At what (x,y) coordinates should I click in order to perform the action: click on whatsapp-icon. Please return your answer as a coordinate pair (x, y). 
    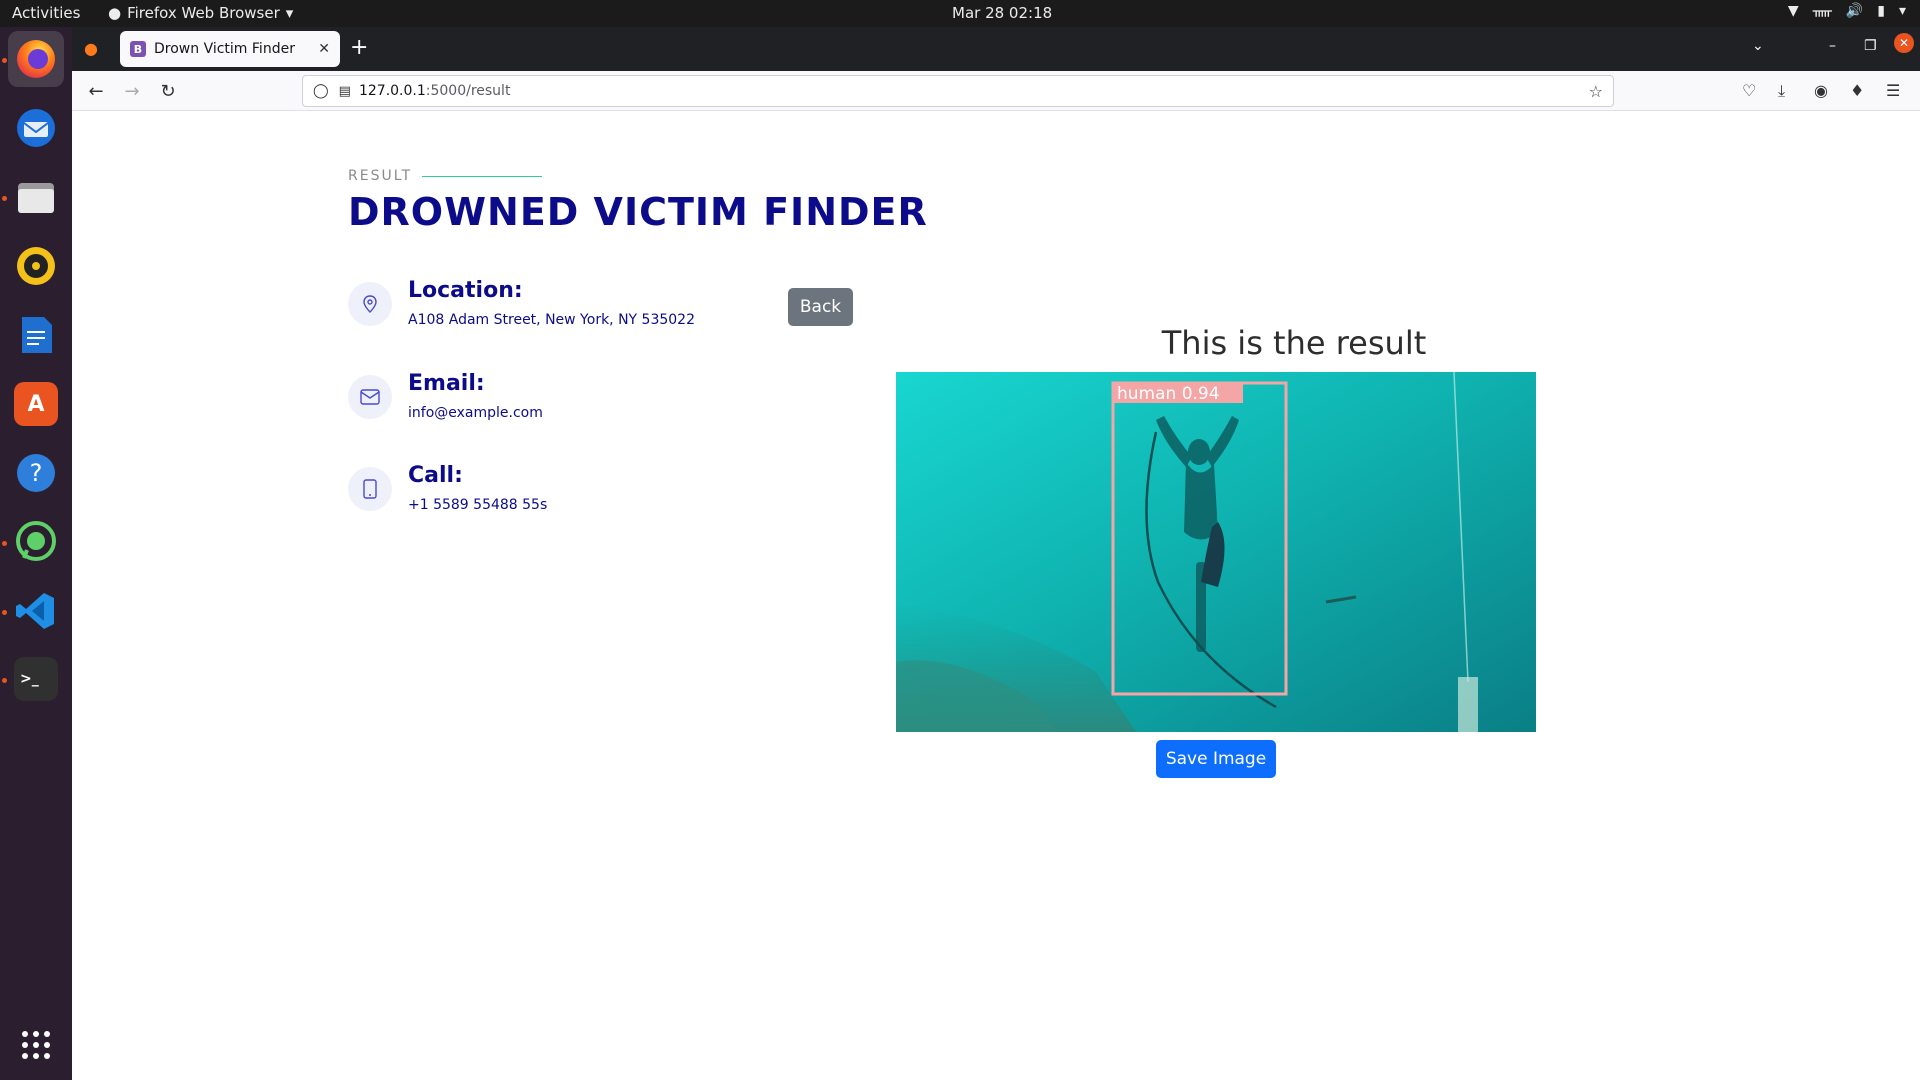
    Looking at the image, I should click on (36, 541).